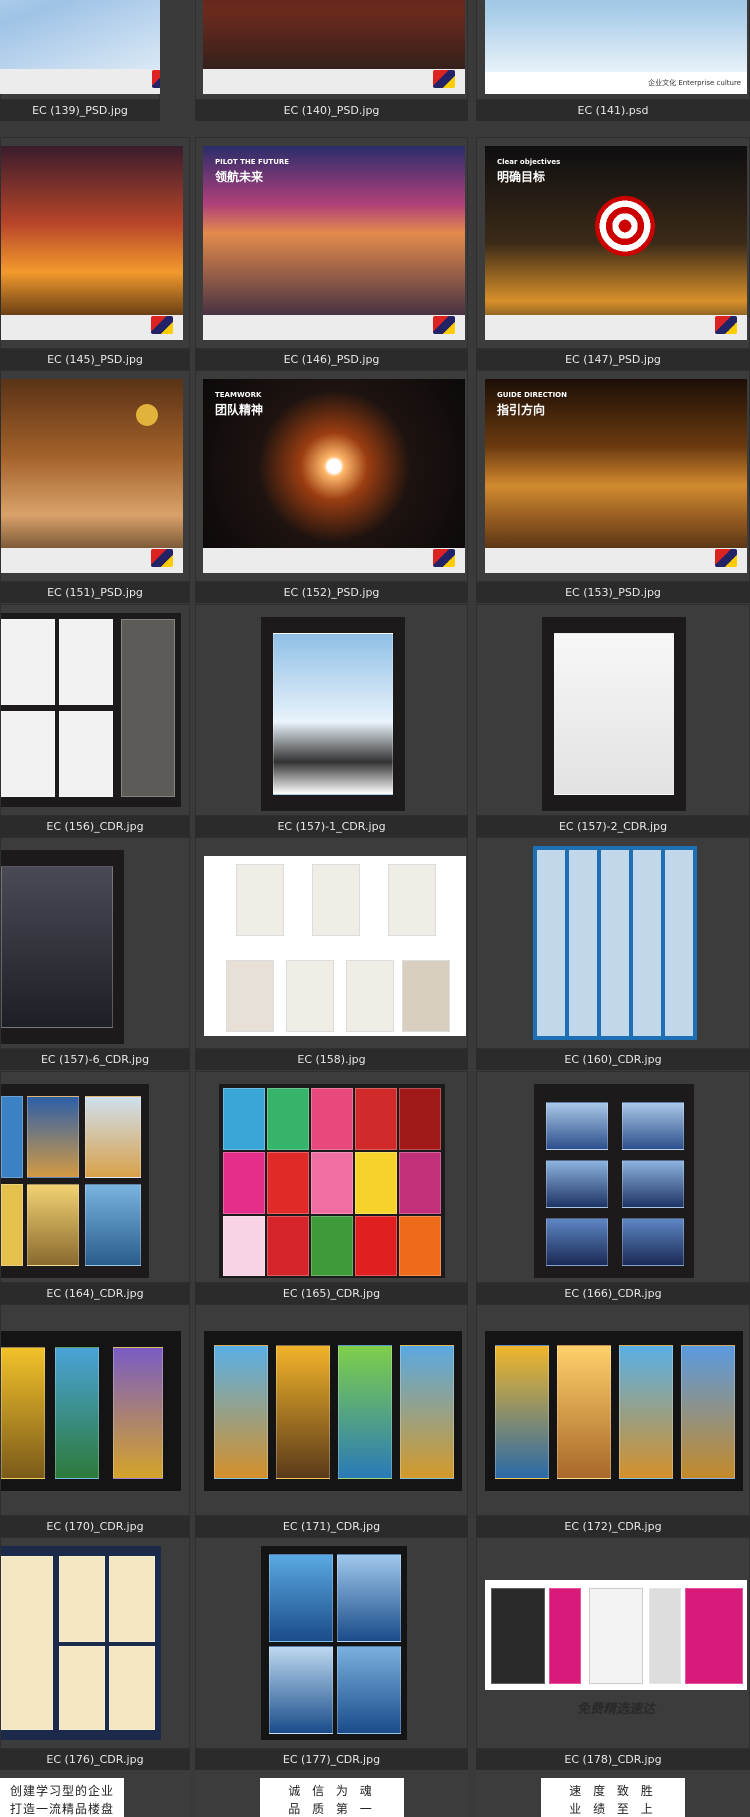  I want to click on thumbnail-caption: EC (170)_CDR.jpg, so click(95, 1526).